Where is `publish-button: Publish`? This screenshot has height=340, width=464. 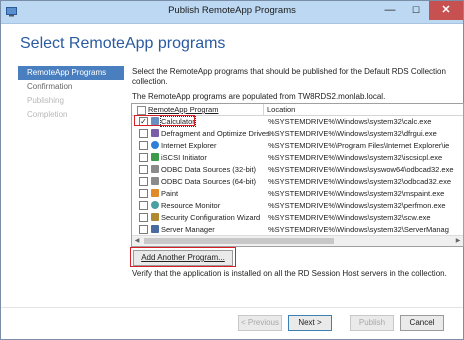 publish-button: Publish is located at coordinates (372, 323).